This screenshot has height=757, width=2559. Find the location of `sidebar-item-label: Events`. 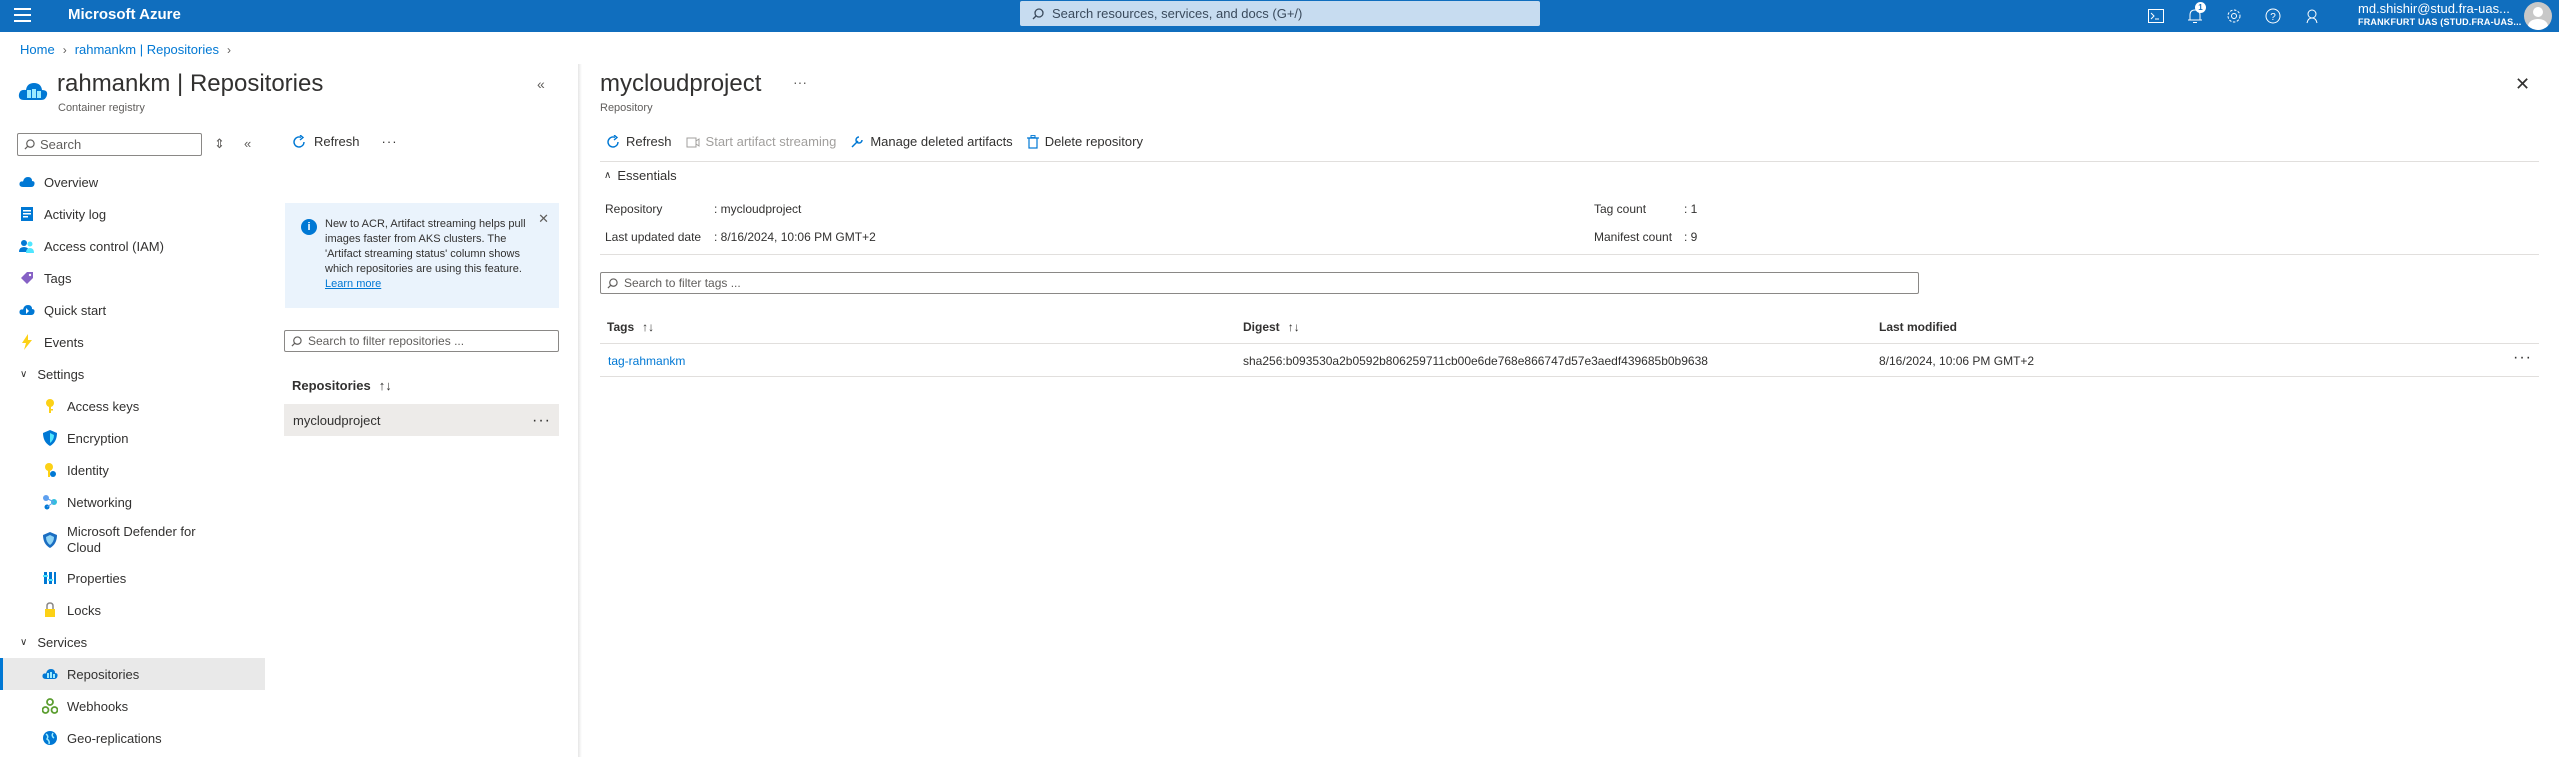

sidebar-item-label: Events is located at coordinates (64, 342).